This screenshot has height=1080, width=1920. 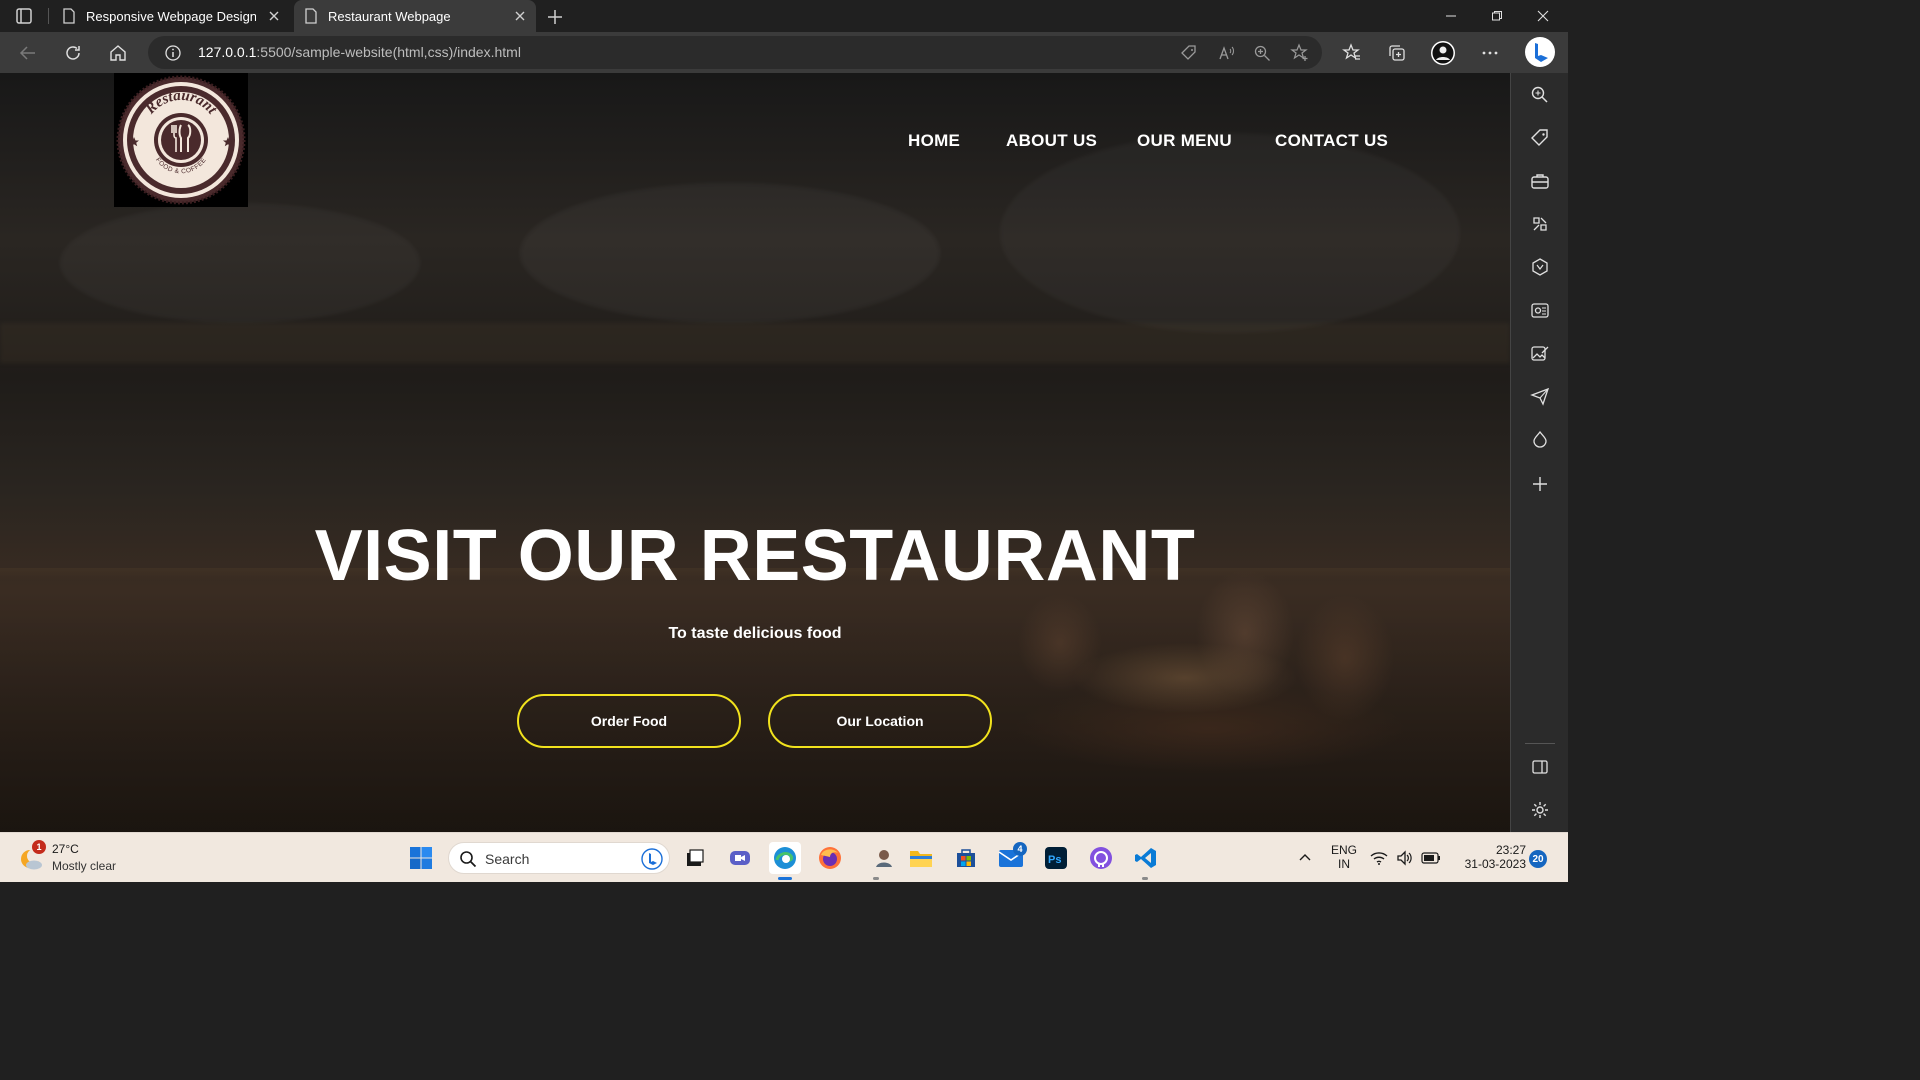 What do you see at coordinates (507, 859) in the screenshot?
I see `search-label: Search` at bounding box center [507, 859].